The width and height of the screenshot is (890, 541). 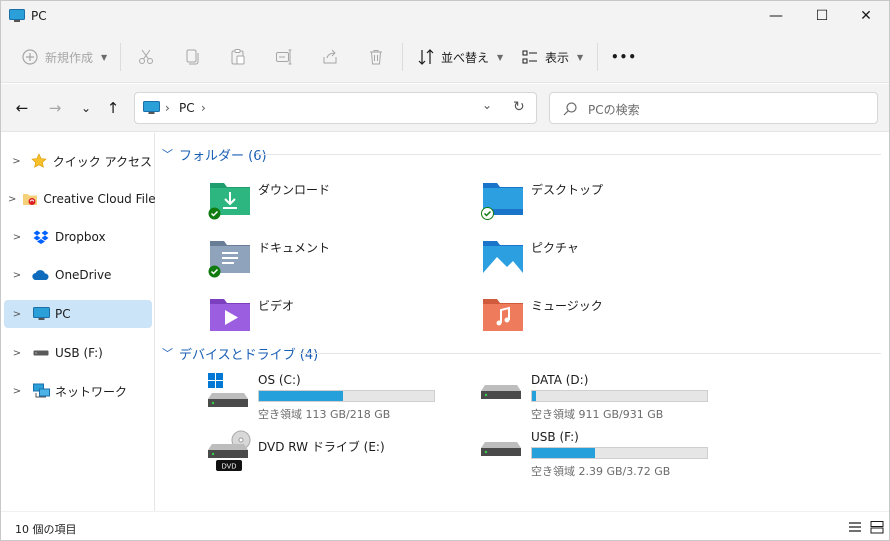 What do you see at coordinates (78, 391) in the screenshot?
I see `sidebar-item-network: > ネットワーク` at bounding box center [78, 391].